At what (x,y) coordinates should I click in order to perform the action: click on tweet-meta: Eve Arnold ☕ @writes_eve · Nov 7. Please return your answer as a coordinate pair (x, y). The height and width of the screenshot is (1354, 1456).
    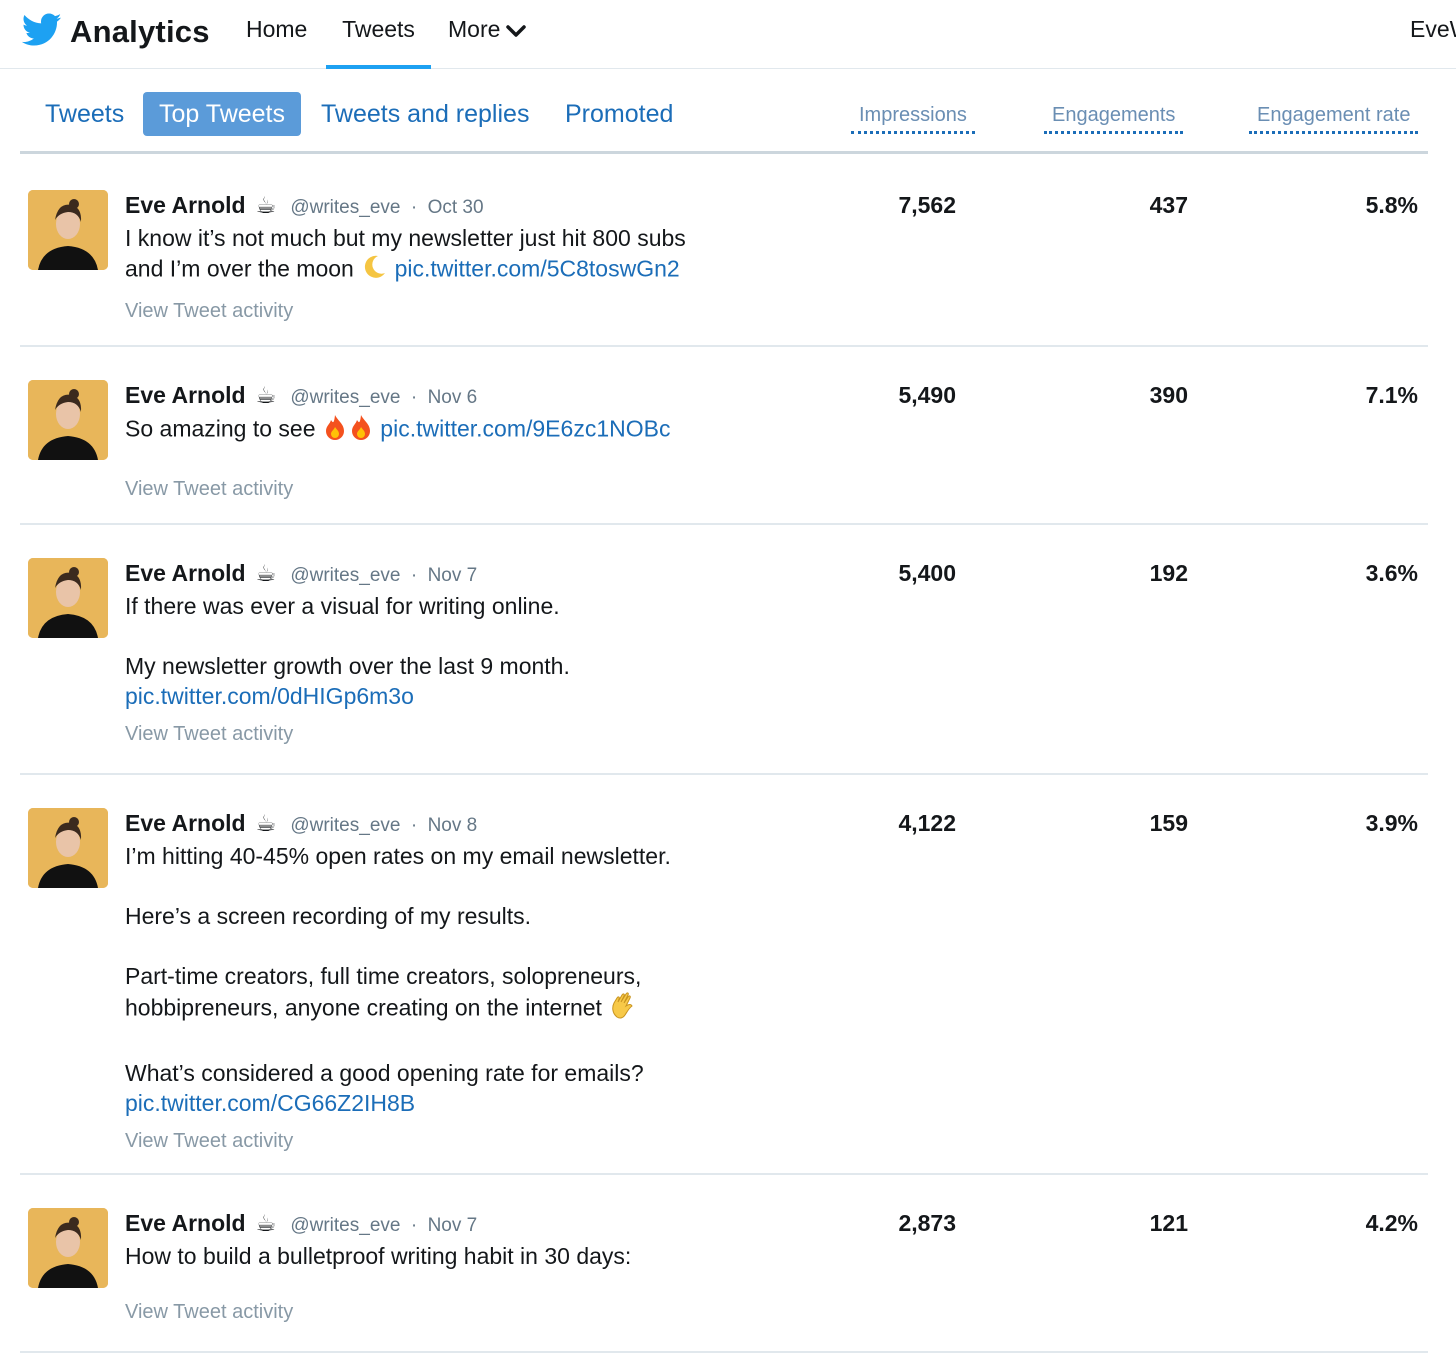
    Looking at the image, I should click on (465, 574).